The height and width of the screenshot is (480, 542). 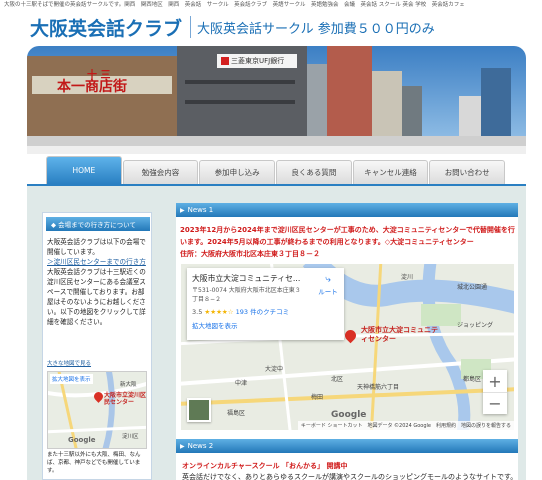 What do you see at coordinates (328, 292) in the screenshot?
I see `route-label: ルート` at bounding box center [328, 292].